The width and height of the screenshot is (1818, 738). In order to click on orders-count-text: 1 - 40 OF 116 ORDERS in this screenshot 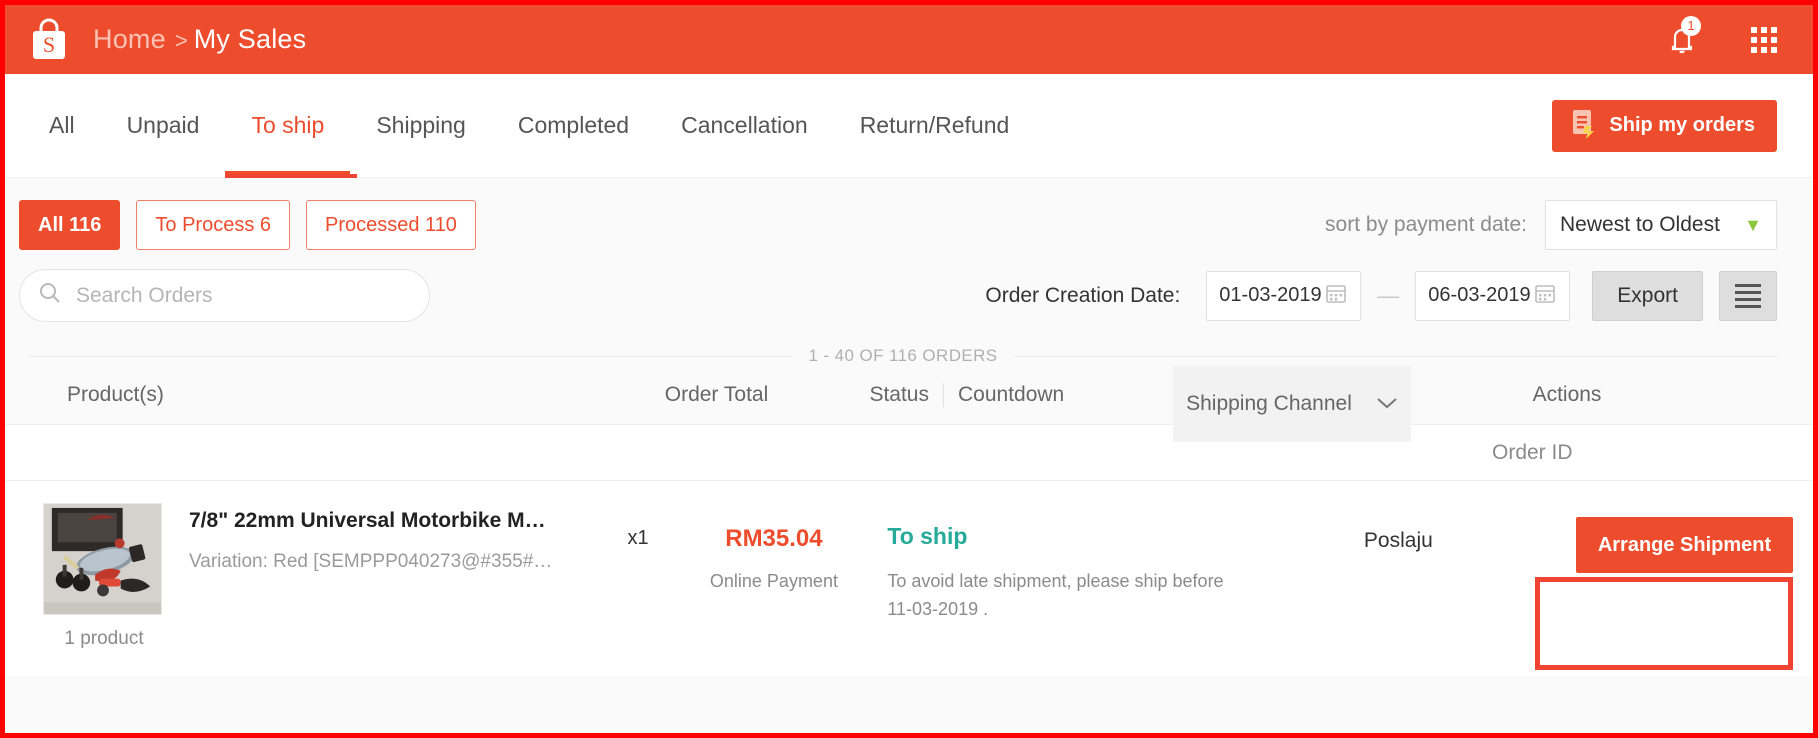, I will do `click(903, 355)`.